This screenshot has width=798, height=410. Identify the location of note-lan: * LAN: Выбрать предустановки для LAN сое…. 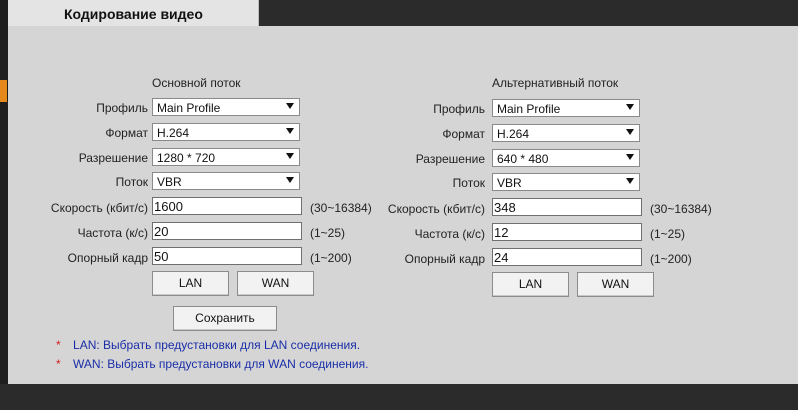
(208, 345).